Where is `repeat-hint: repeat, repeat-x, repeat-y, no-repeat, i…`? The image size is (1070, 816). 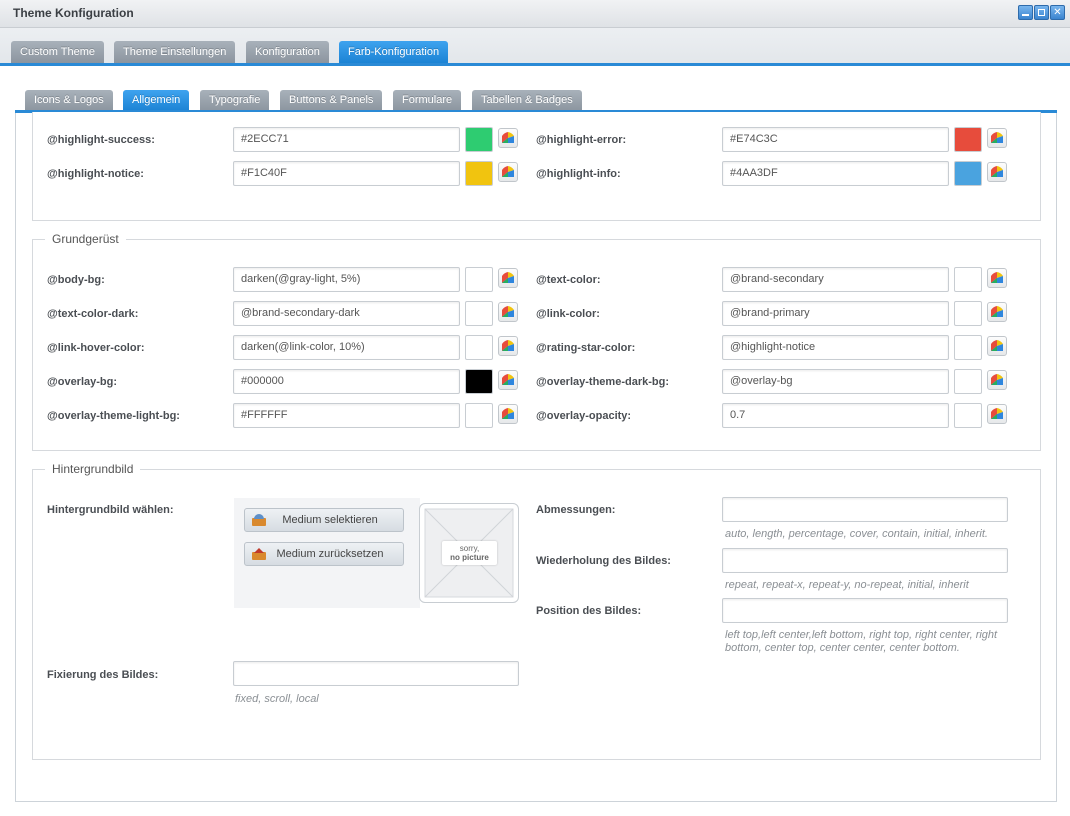 repeat-hint: repeat, repeat-x, repeat-y, no-repeat, i… is located at coordinates (847, 585).